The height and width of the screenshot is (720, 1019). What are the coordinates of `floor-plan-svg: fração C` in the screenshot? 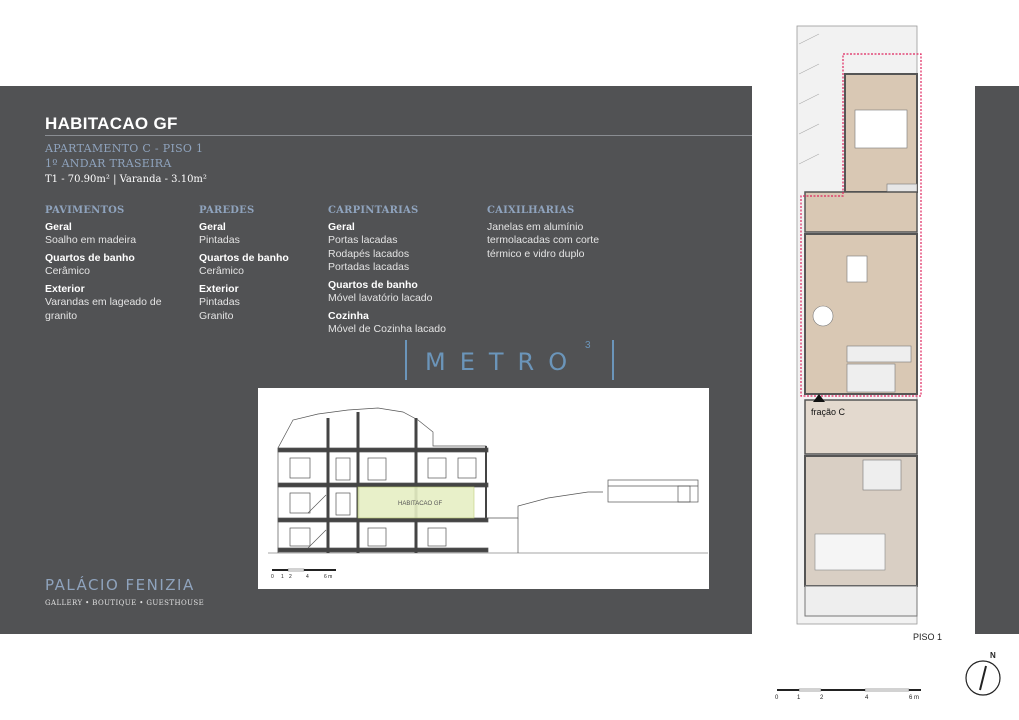 It's located at (859, 325).